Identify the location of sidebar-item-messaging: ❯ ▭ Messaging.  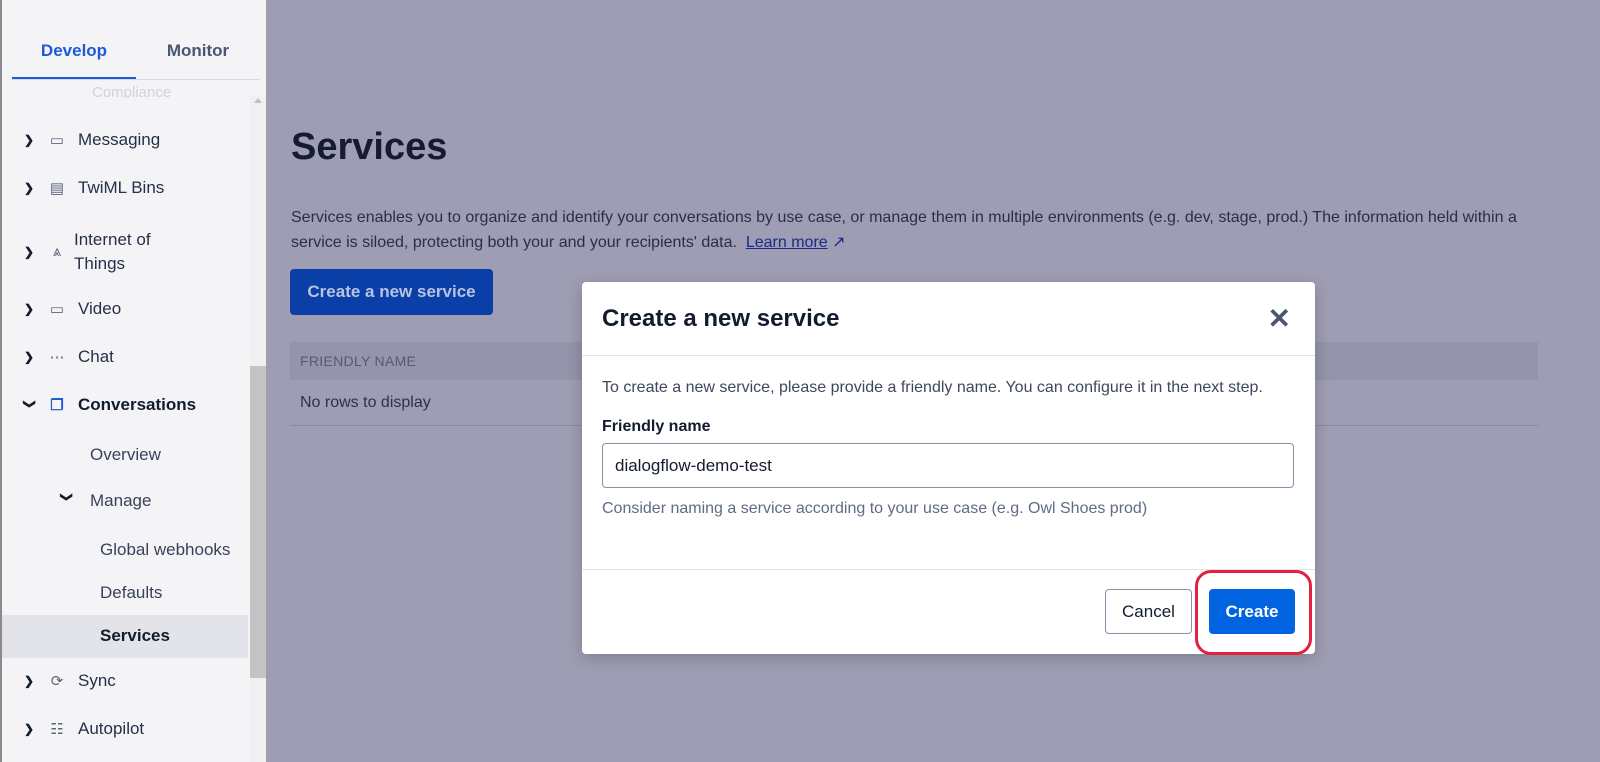
(125, 140).